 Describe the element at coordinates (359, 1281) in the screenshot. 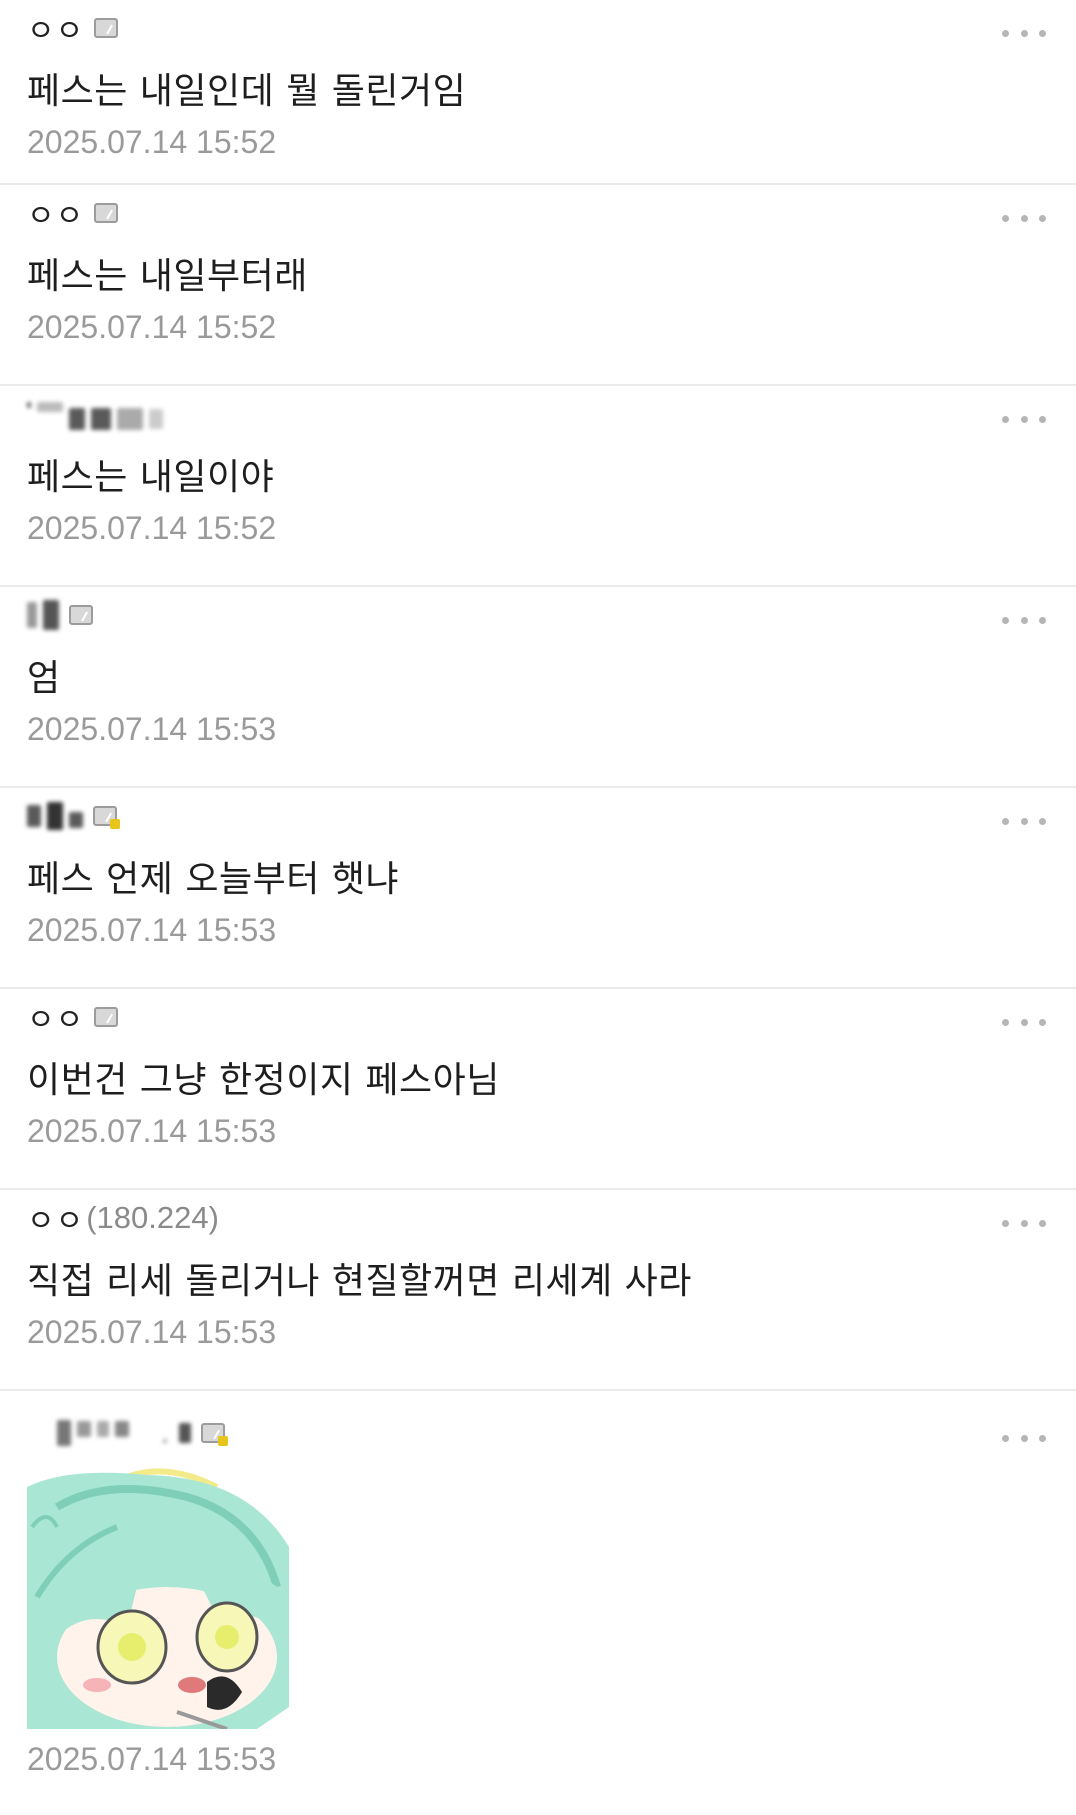

I see `comment-text: 직접 리세 돌리거나 현질할꺼면 리세계 사라` at that location.